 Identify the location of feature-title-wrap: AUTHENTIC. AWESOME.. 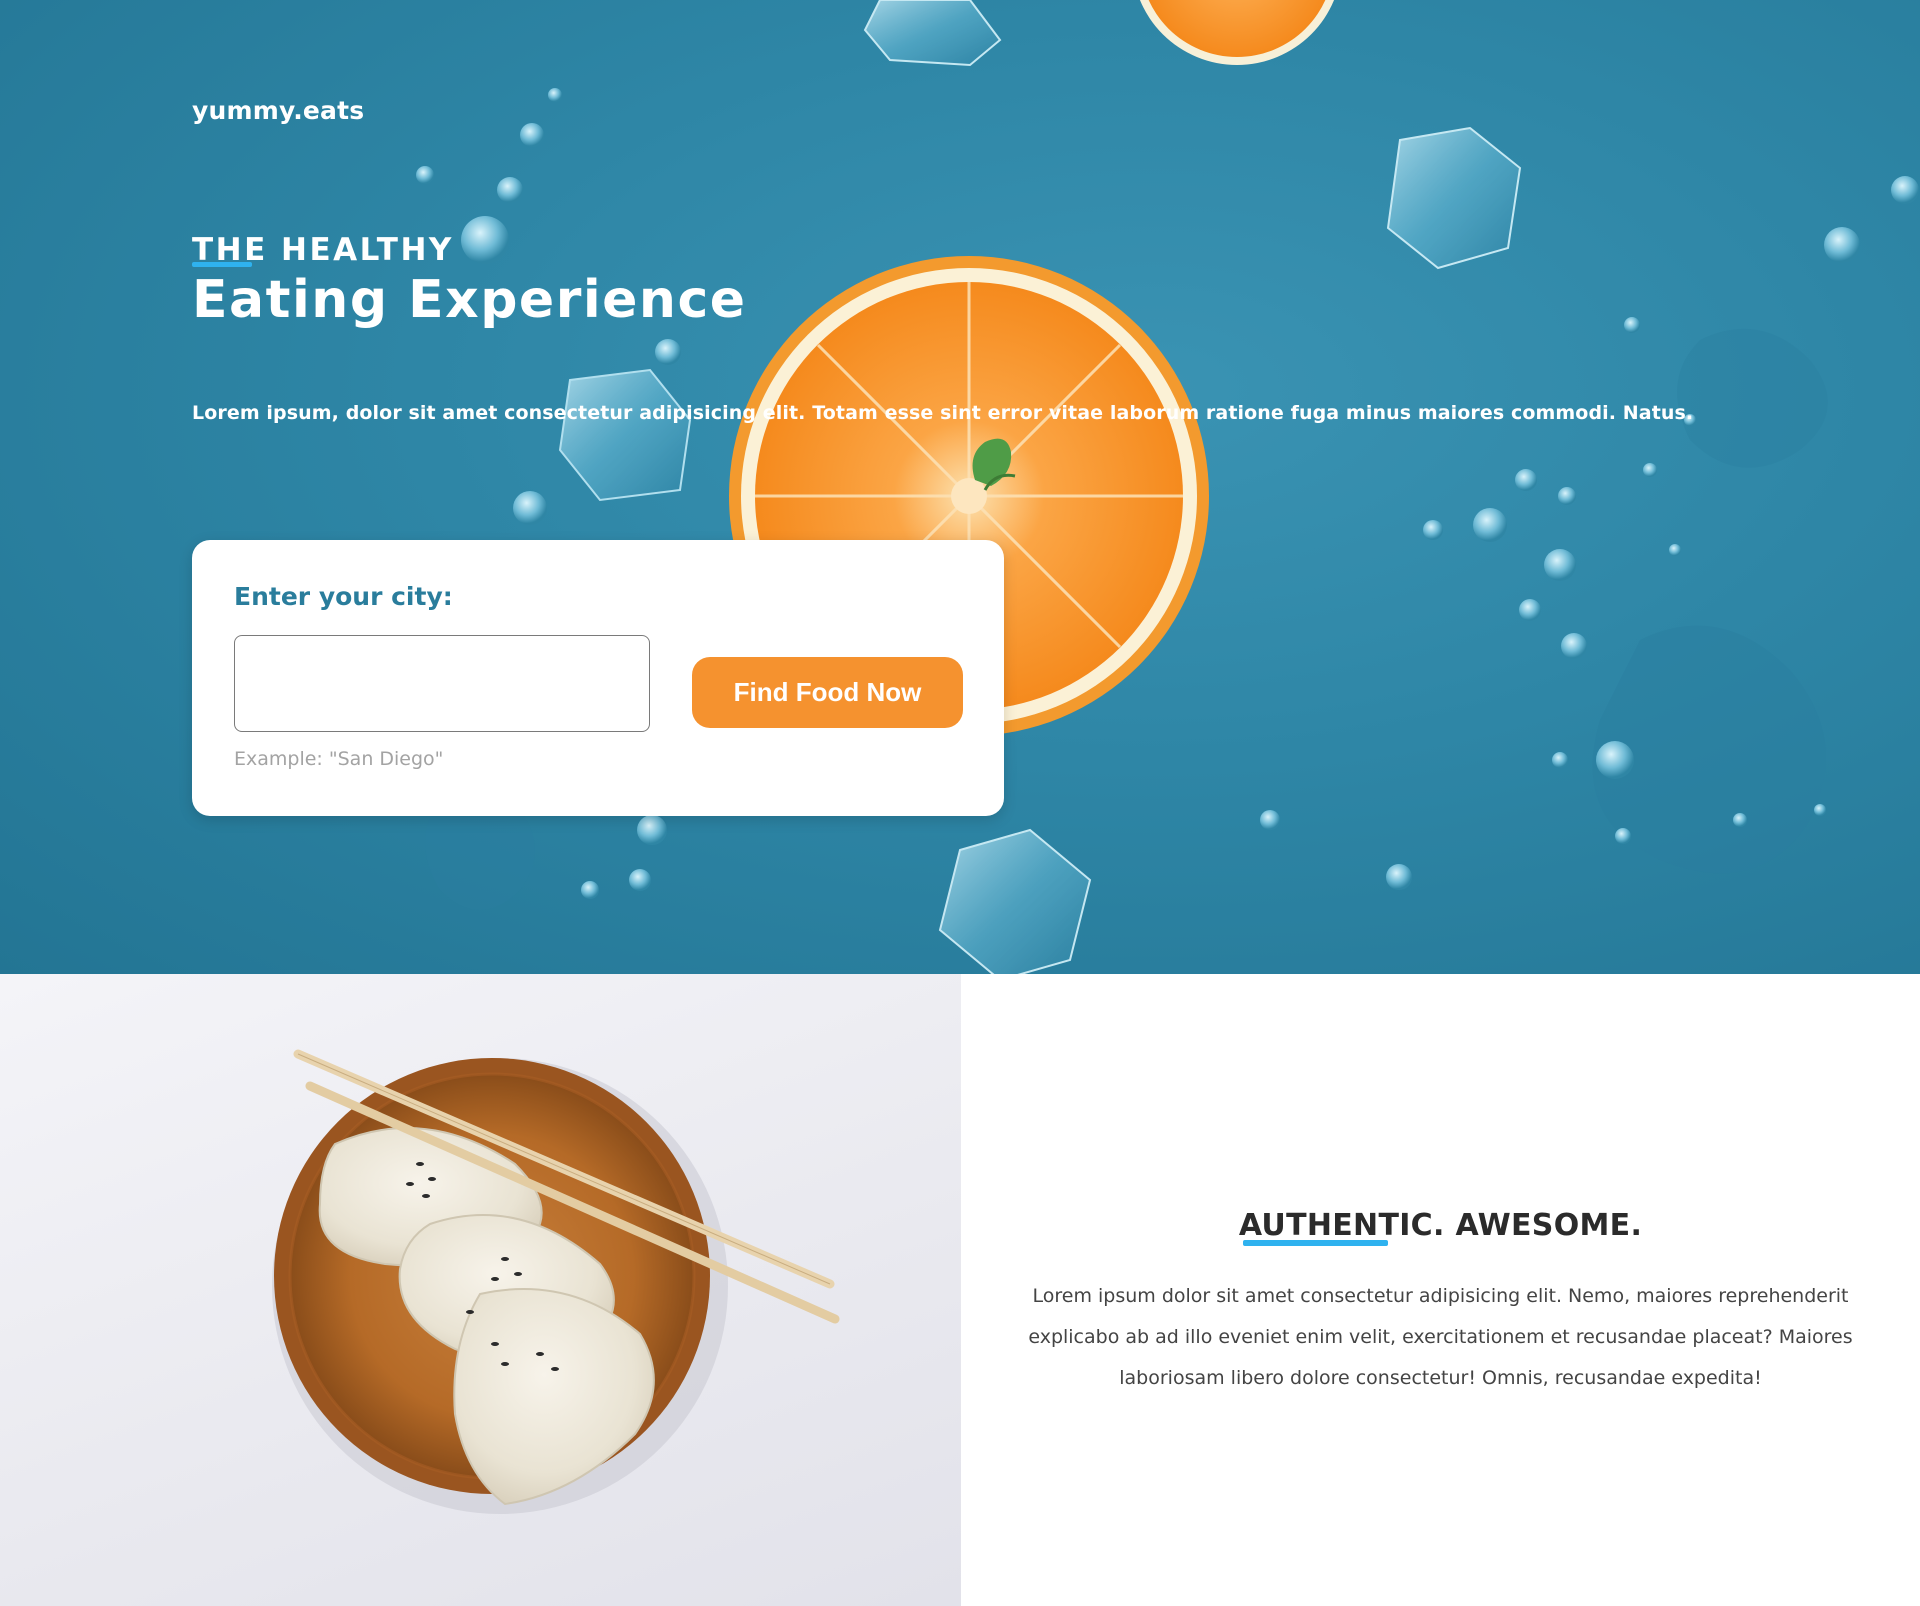
(1440, 1225).